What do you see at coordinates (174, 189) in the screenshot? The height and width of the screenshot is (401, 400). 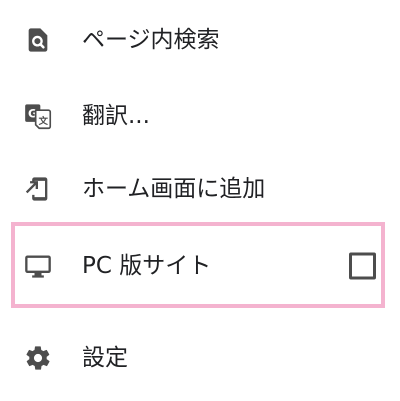 I see `menu-item-label: ホーム画面に追加` at bounding box center [174, 189].